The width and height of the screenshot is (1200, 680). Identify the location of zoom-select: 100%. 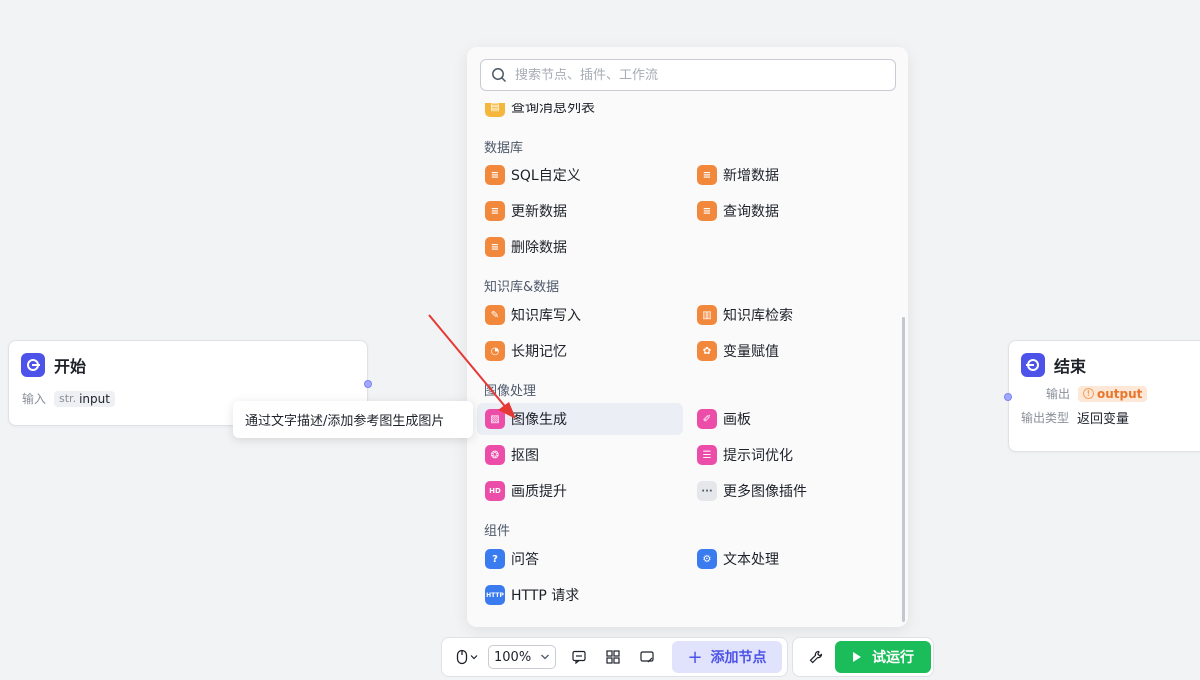
(522, 657).